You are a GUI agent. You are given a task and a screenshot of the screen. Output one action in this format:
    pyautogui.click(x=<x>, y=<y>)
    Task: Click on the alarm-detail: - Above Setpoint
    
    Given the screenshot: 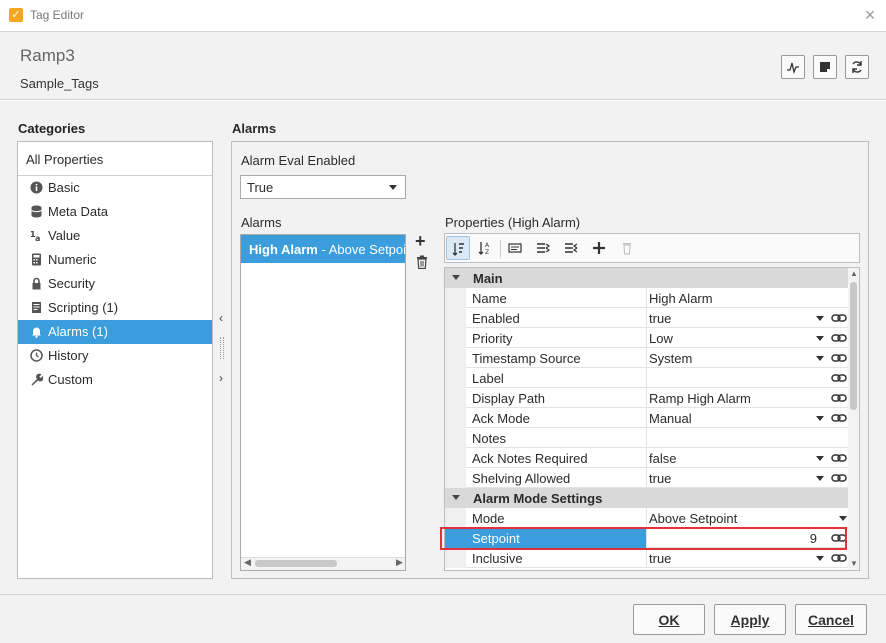 What is the action you would take?
    pyautogui.click(x=363, y=249)
    